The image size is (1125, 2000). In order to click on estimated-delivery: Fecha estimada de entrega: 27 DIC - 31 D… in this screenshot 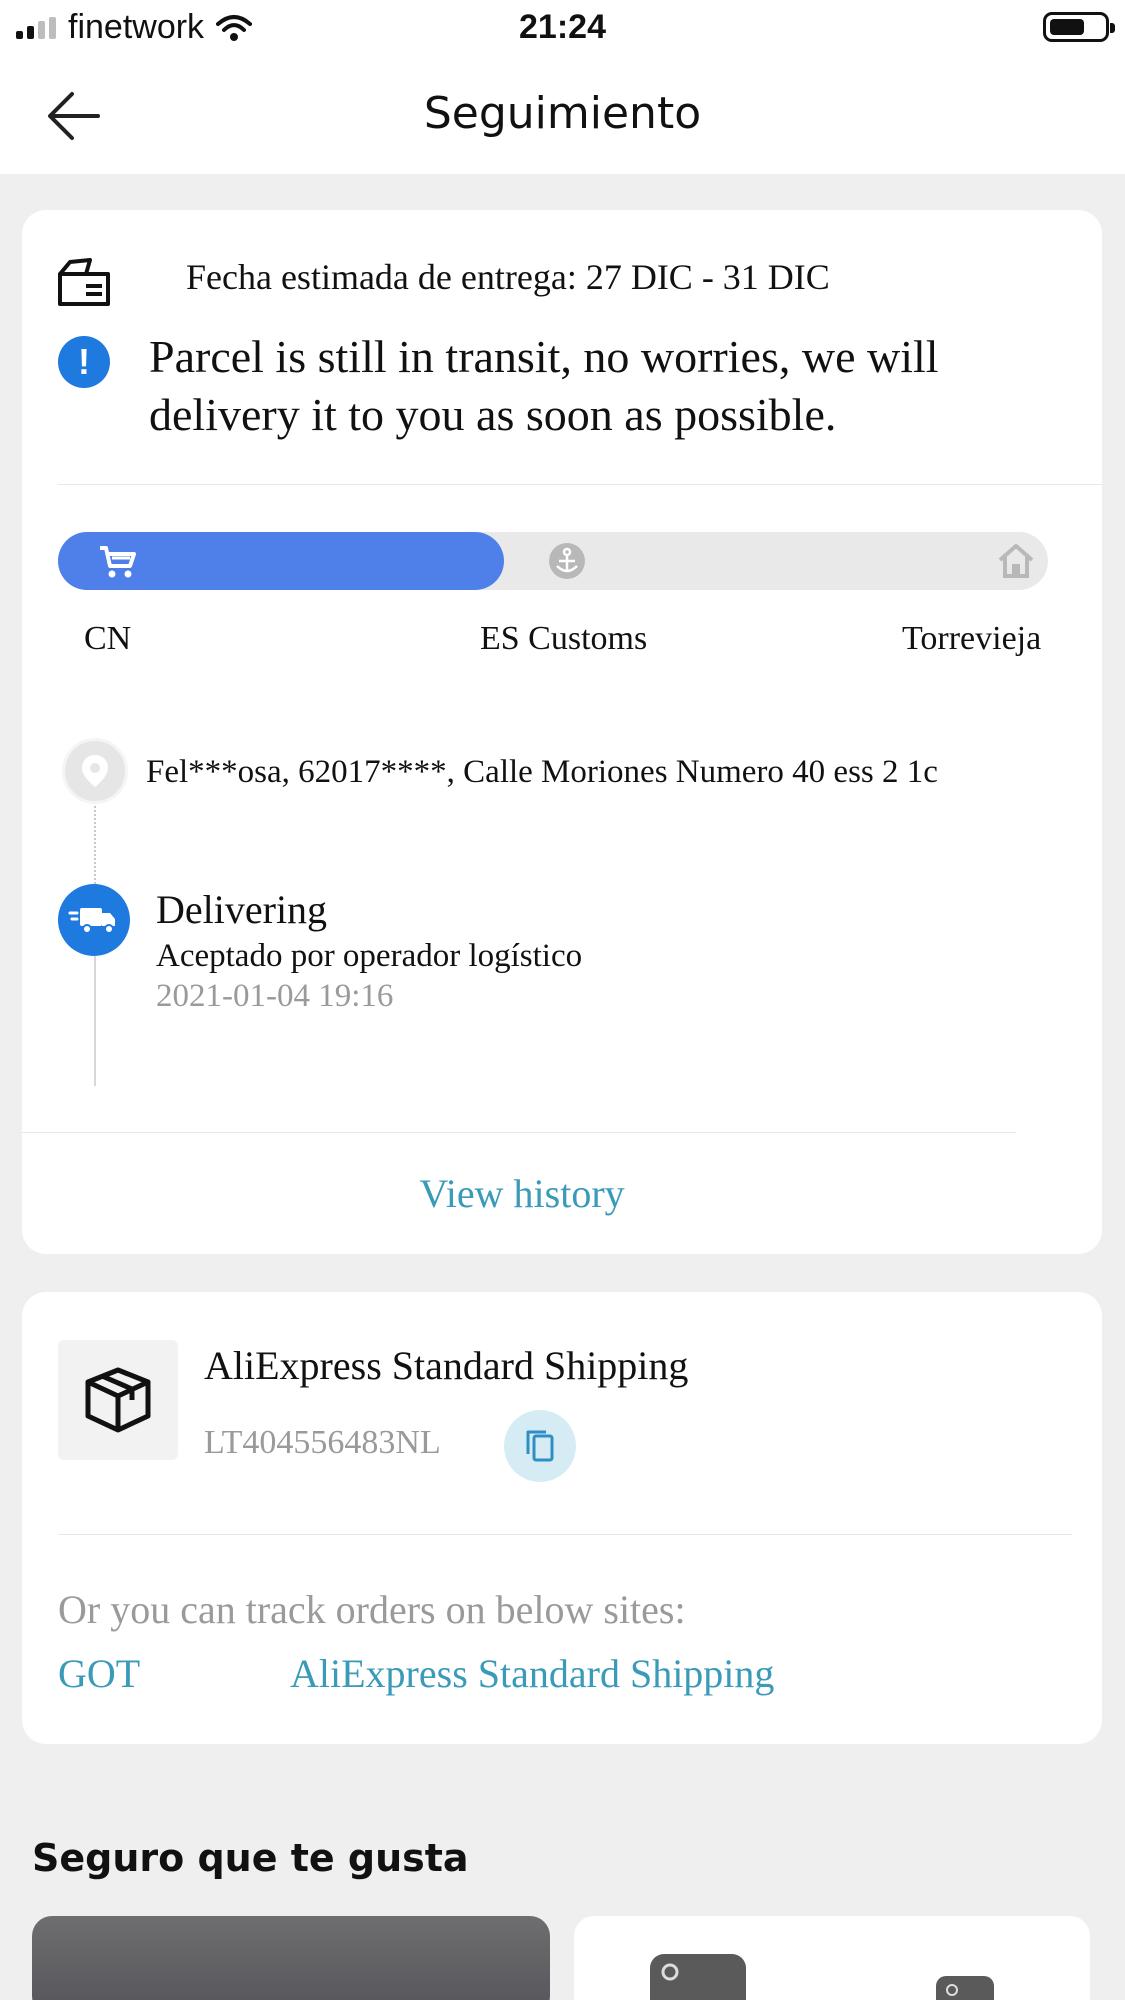, I will do `click(508, 277)`.